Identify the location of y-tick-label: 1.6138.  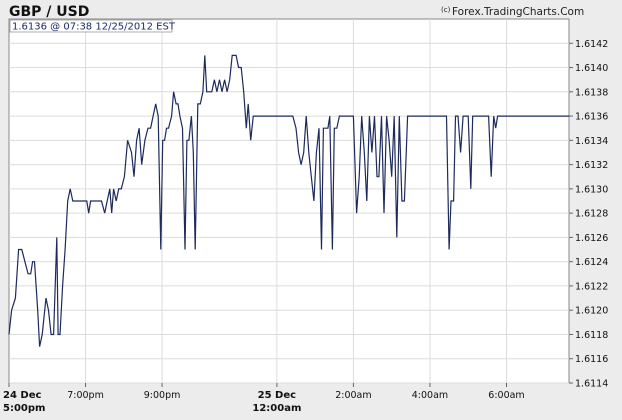
(591, 92).